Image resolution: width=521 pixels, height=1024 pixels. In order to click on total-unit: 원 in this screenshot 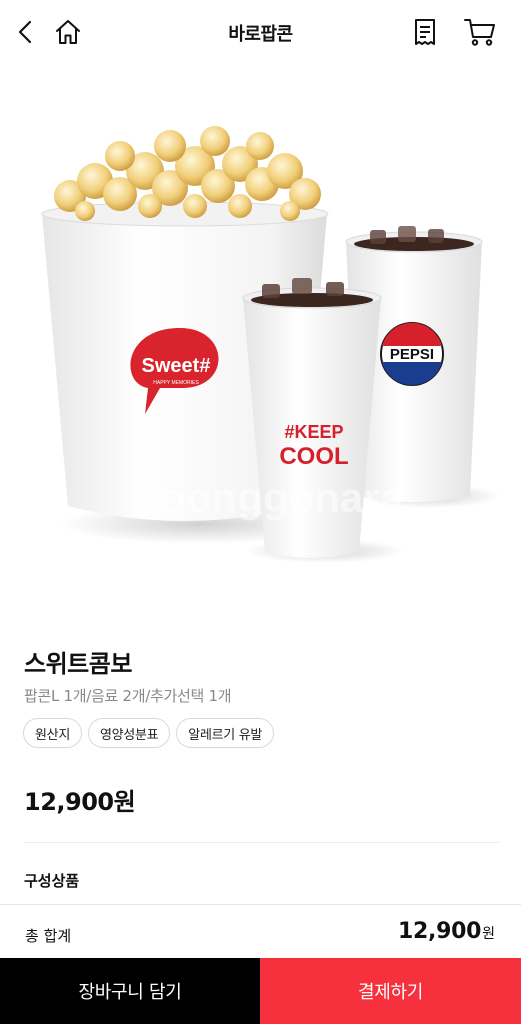, I will do `click(488, 934)`.